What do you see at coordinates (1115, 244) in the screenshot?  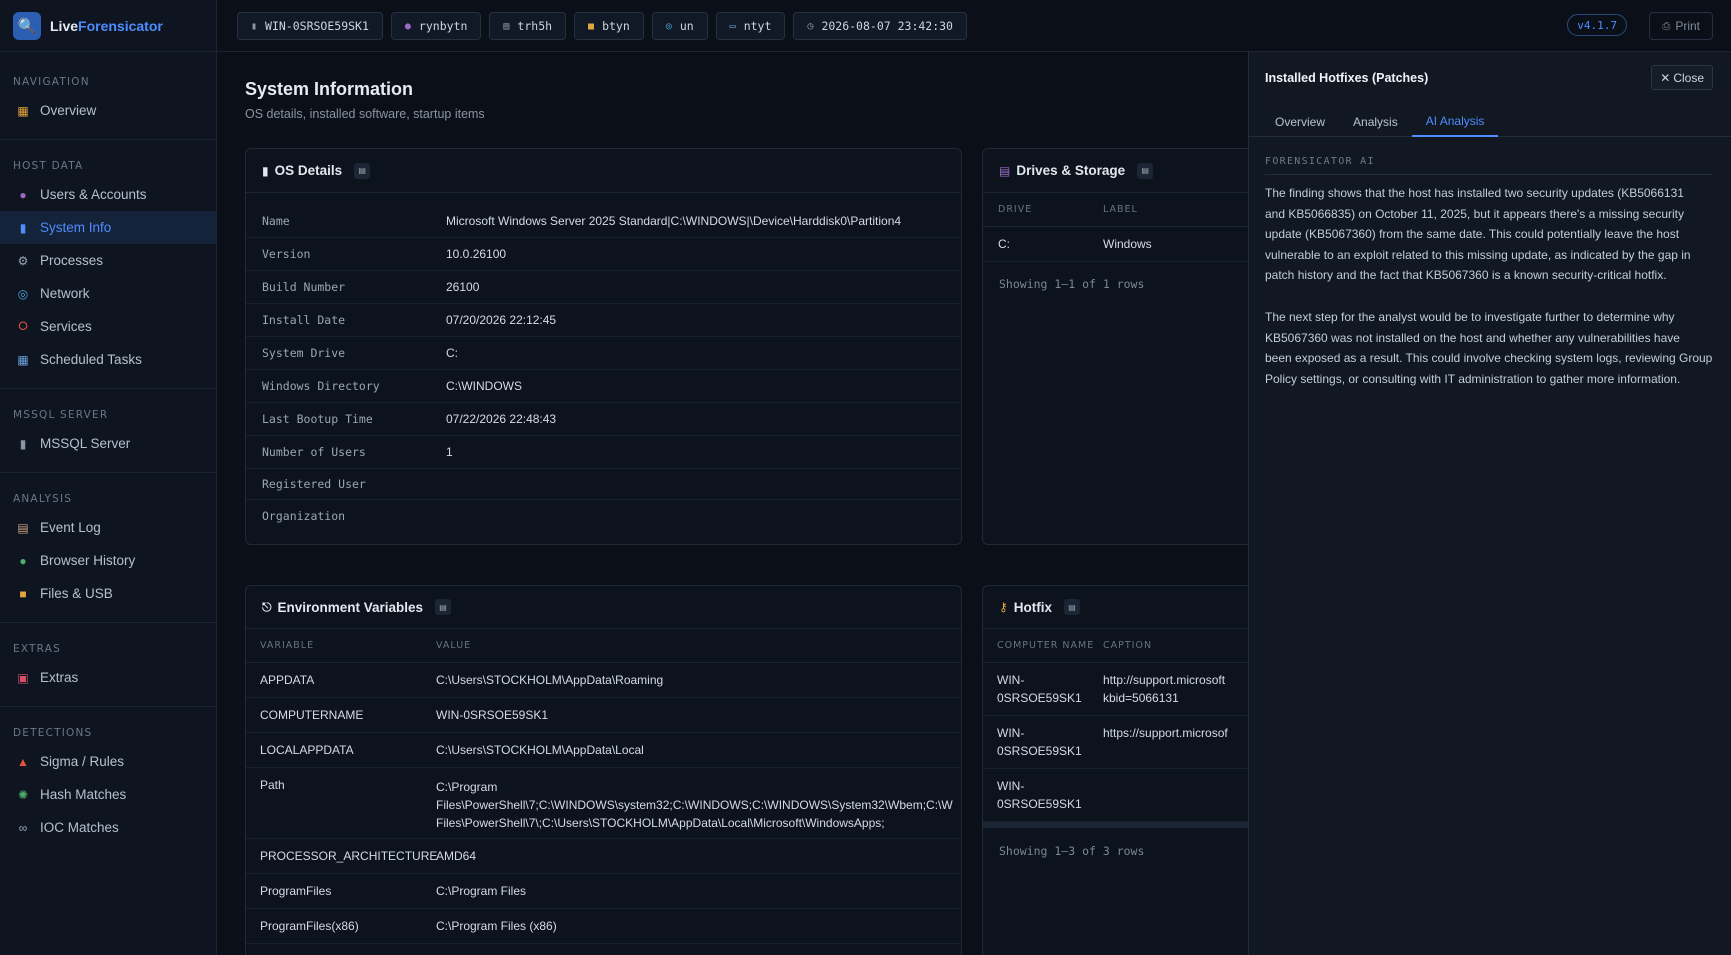 I see `table-row: C: Windows` at bounding box center [1115, 244].